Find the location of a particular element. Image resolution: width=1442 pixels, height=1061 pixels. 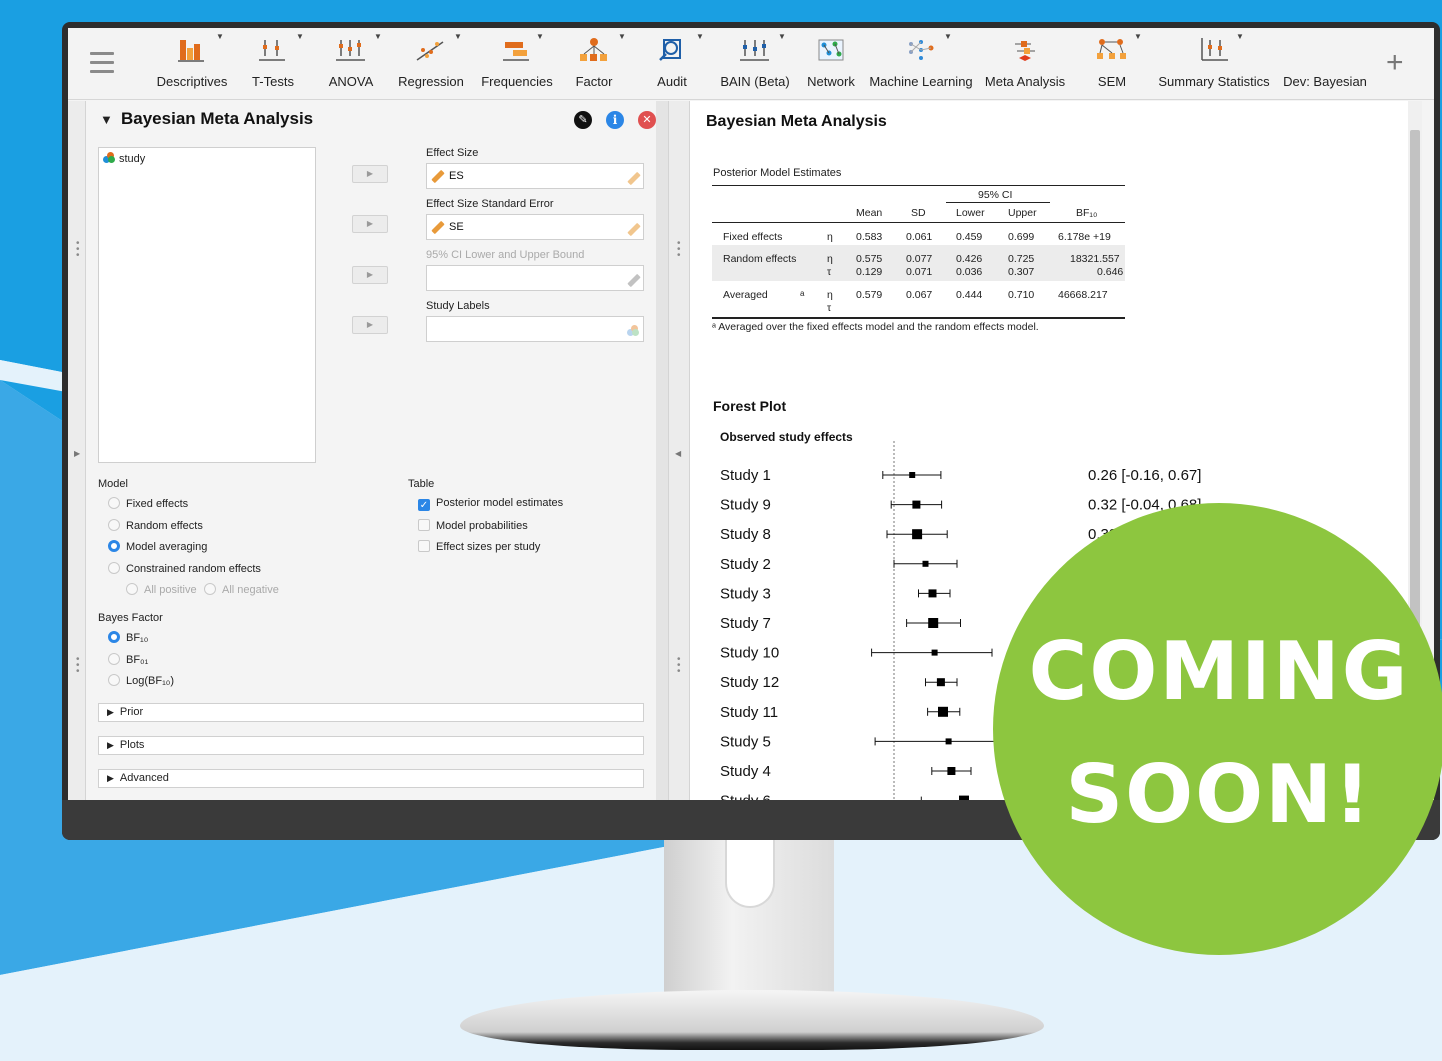

radio-random-effects: Random effects is located at coordinates (155, 525).